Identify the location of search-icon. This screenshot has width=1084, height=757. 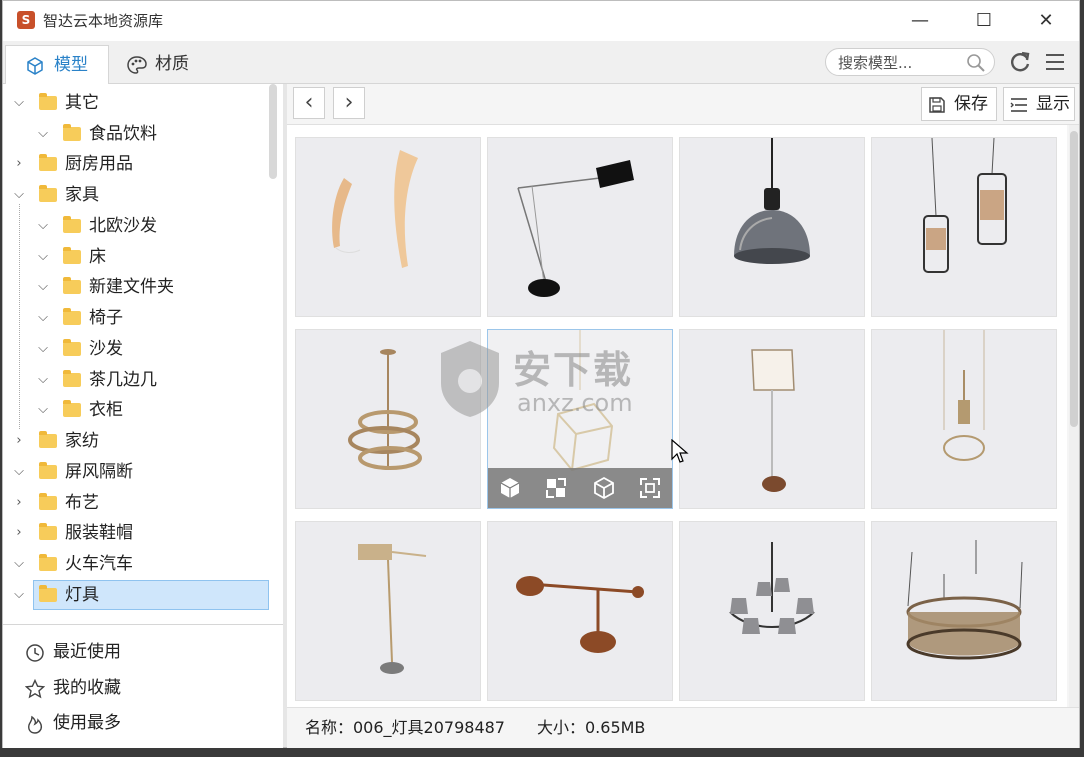
(976, 63).